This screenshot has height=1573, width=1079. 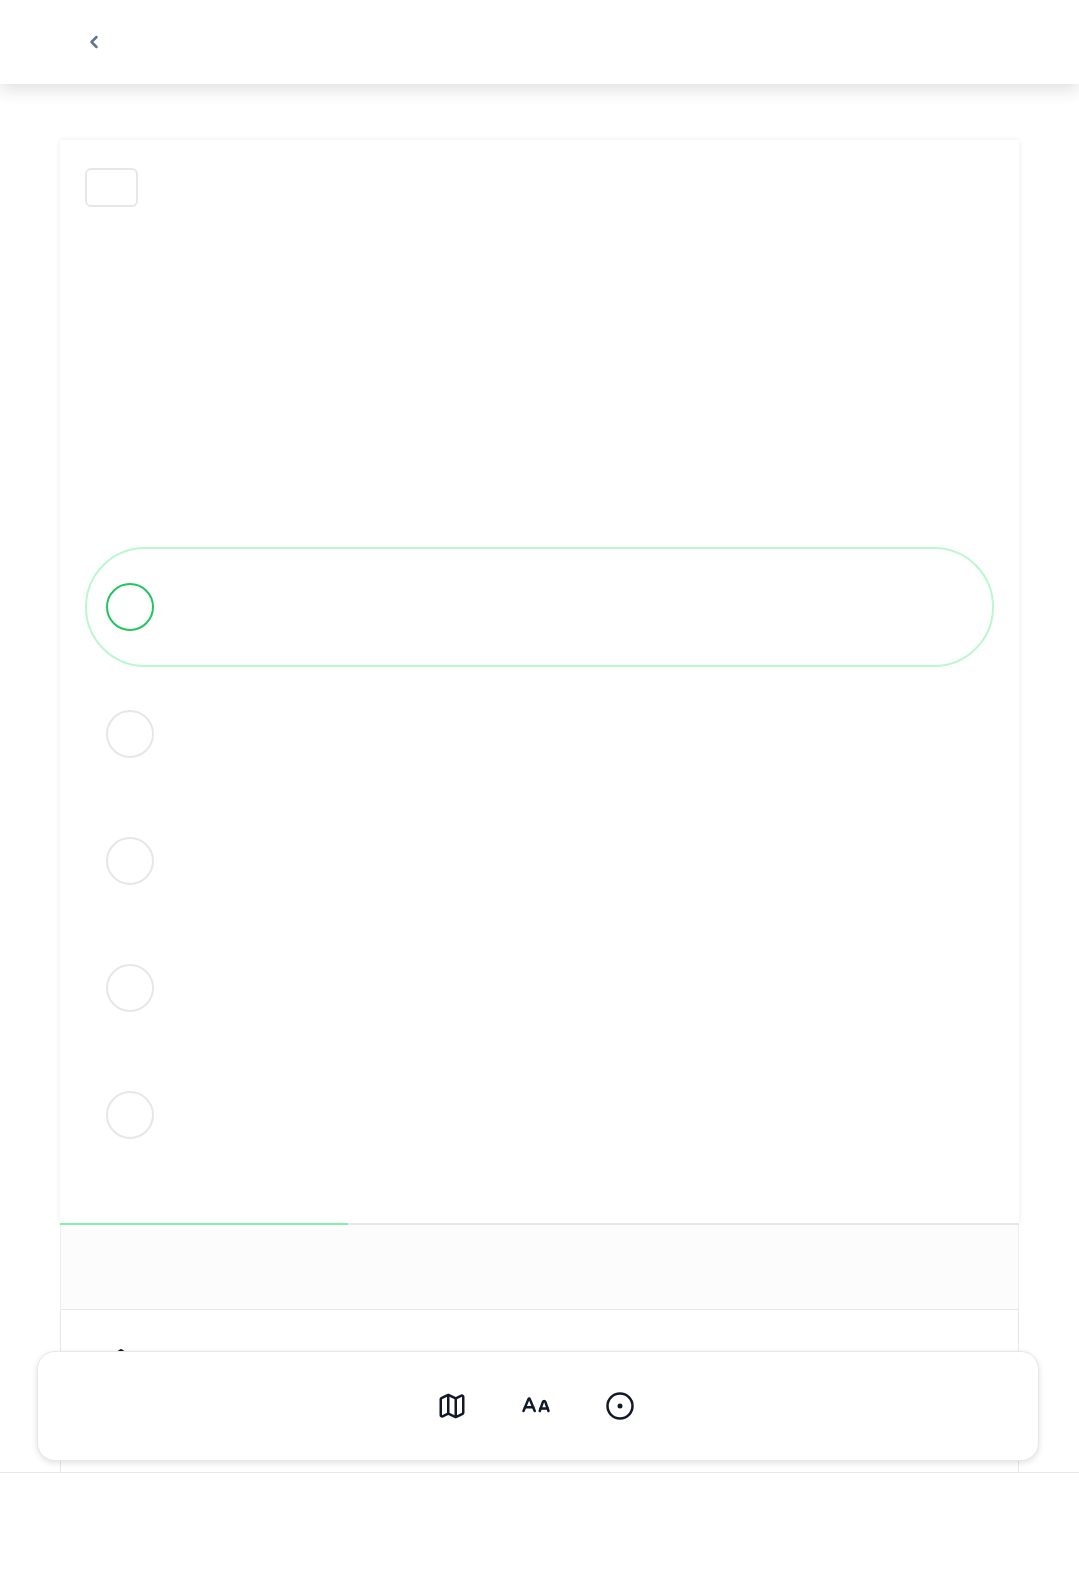 I want to click on target-button, so click(x=620, y=1406).